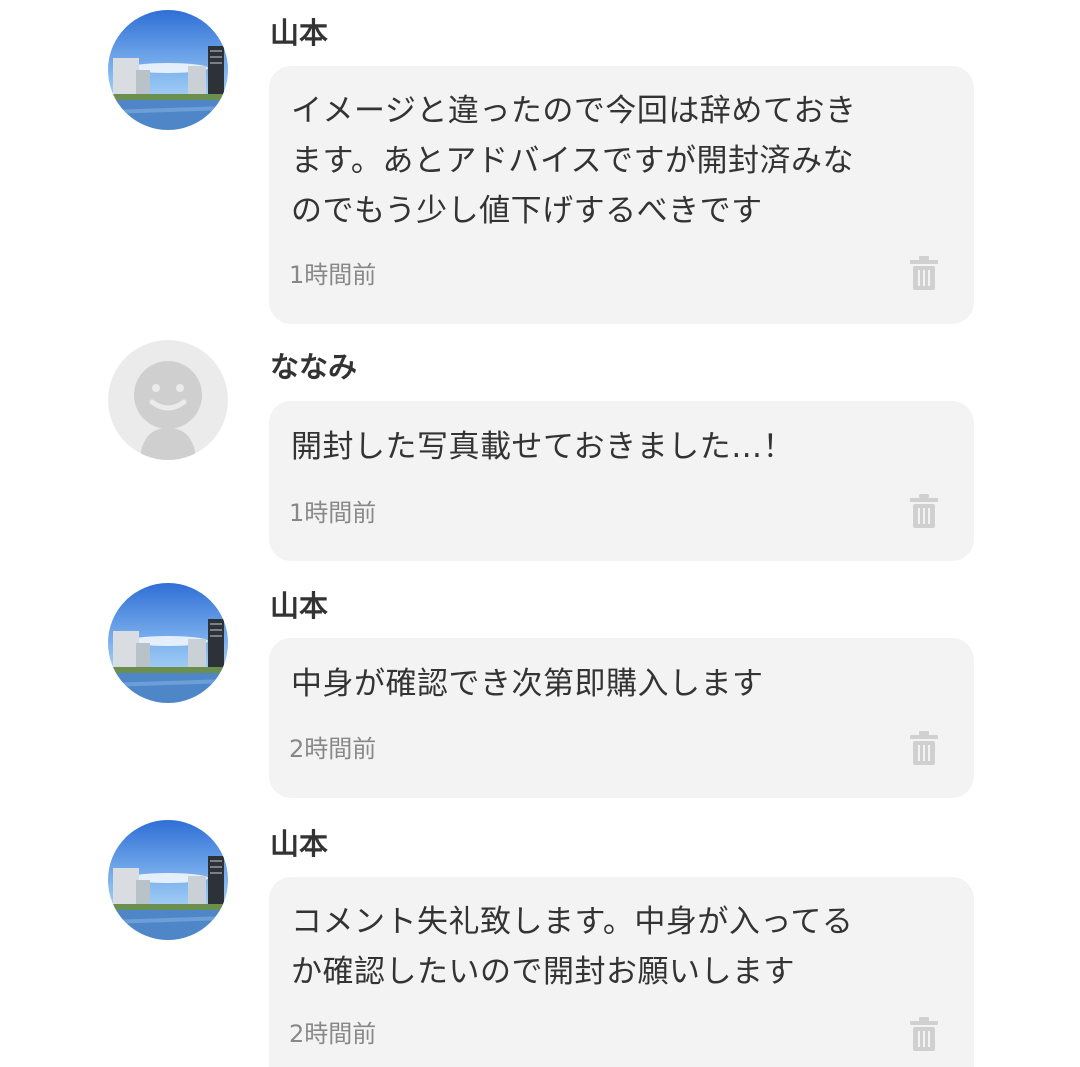 Image resolution: width=1080 pixels, height=1067 pixels. Describe the element at coordinates (527, 684) in the screenshot. I see `comment-text-line: 中身が確認でき次第即購入します` at that location.